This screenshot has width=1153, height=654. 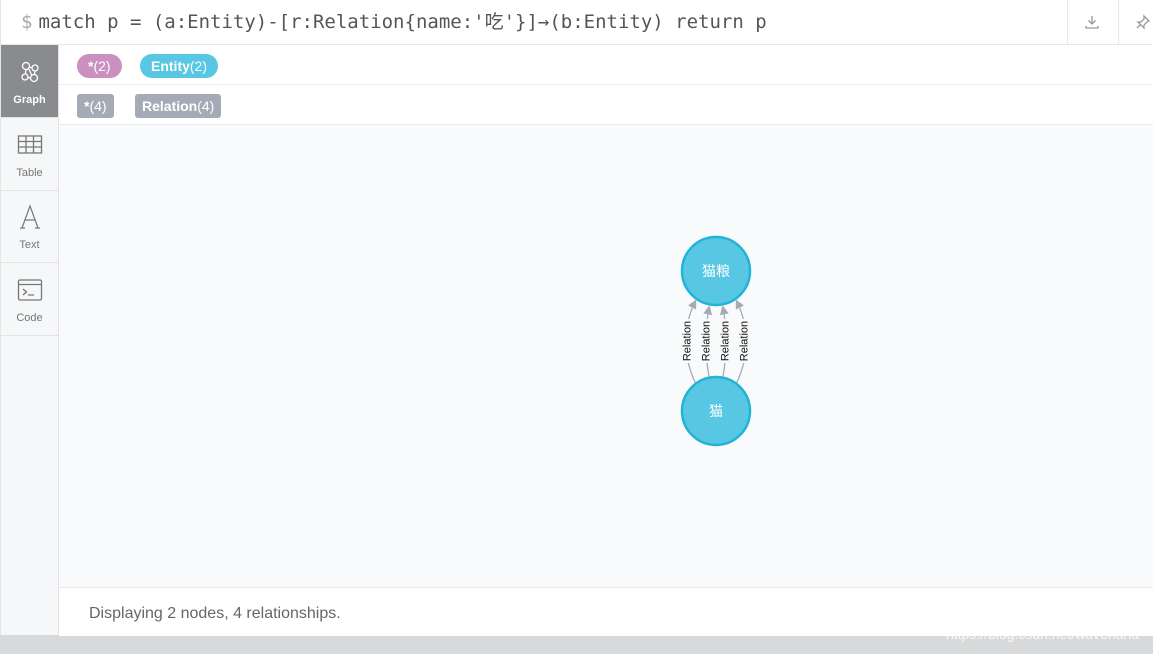 I want to click on sidebar-item-graph: Graph, so click(x=29, y=81).